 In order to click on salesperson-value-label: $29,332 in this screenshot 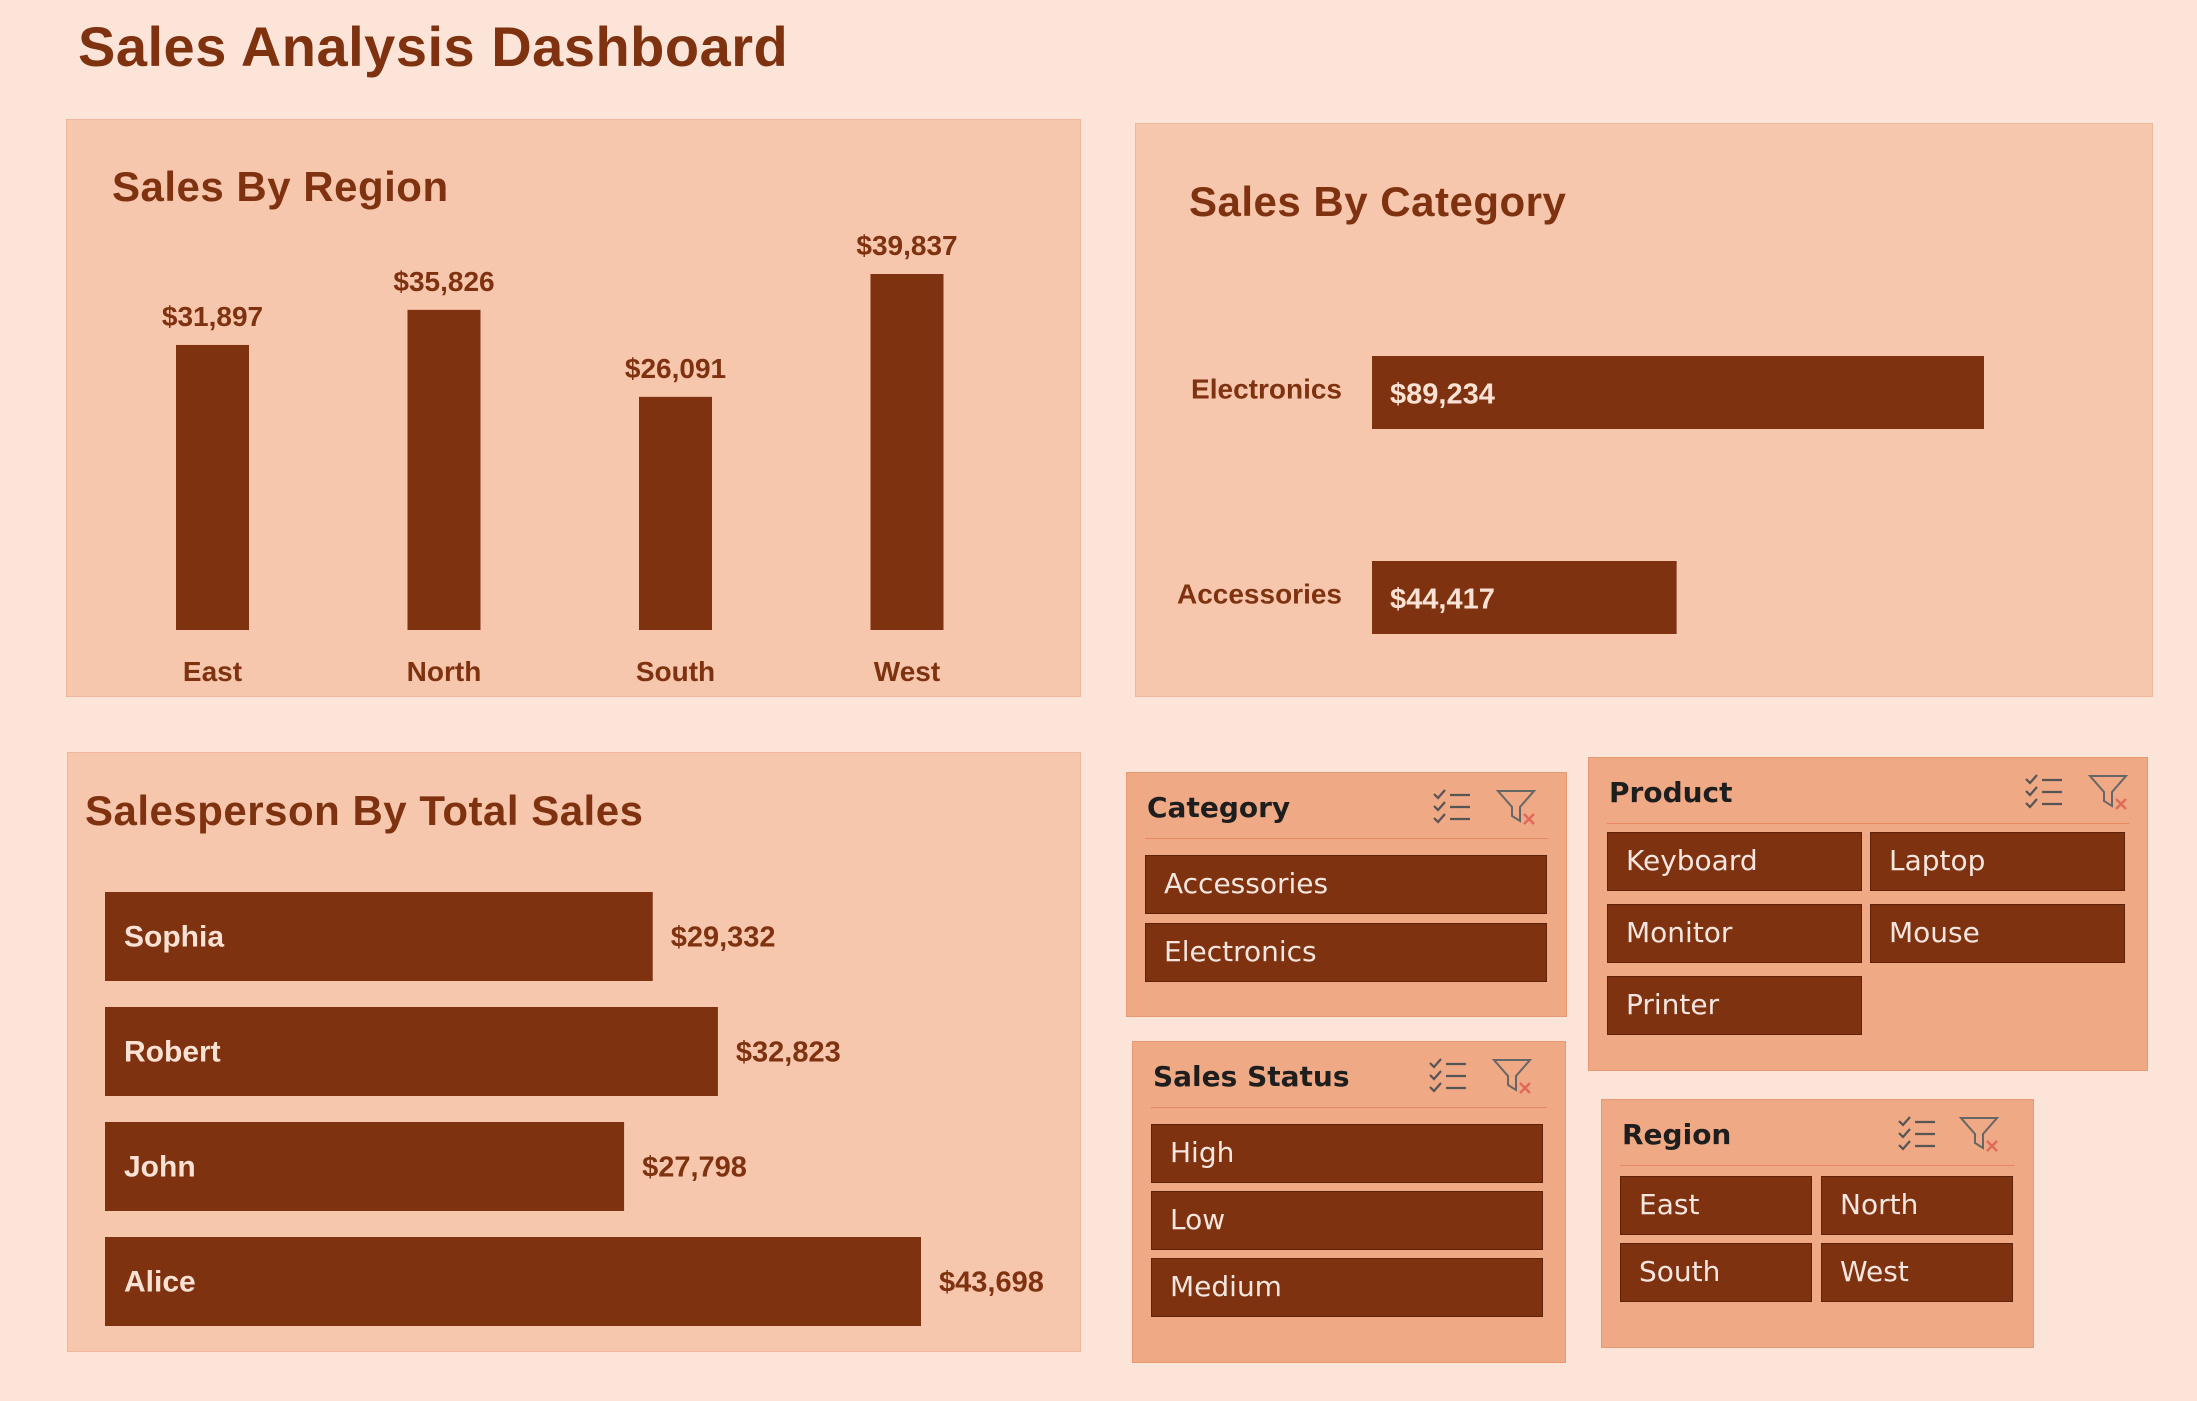, I will do `click(723, 938)`.